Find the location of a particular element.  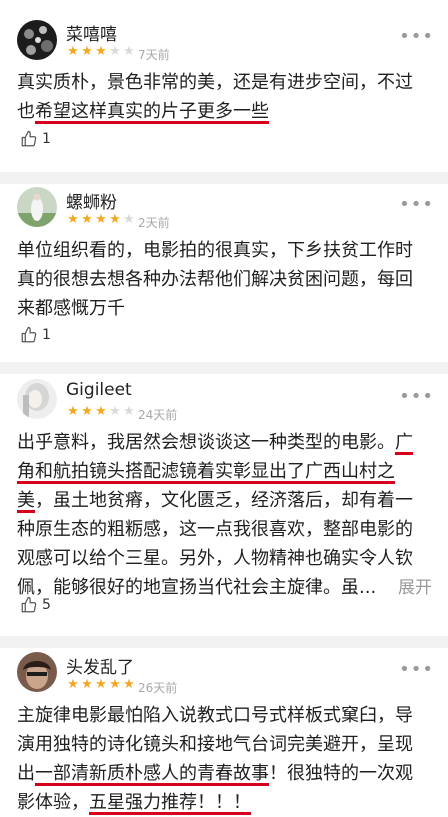

review-text: 真实质朴，景色非常的美，还是有进步空间，不过 也希望这样真实的片子更多一些 is located at coordinates (225, 97).